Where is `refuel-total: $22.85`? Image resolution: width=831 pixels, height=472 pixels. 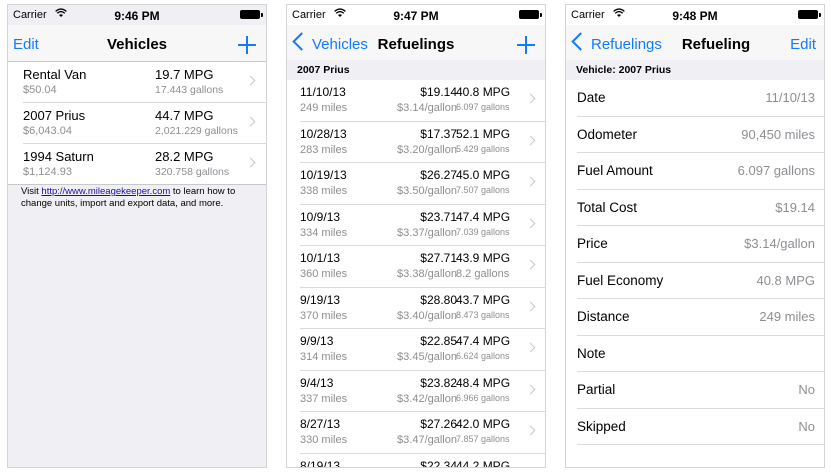
refuel-total: $22.85 is located at coordinates (438, 341).